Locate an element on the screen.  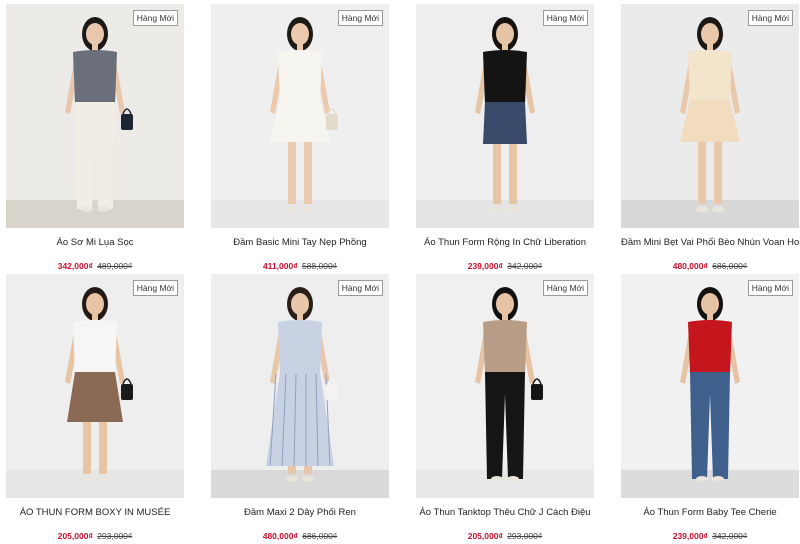
product-name: Áo Sơ Mi Lụa Sọc is located at coordinates (95, 243).